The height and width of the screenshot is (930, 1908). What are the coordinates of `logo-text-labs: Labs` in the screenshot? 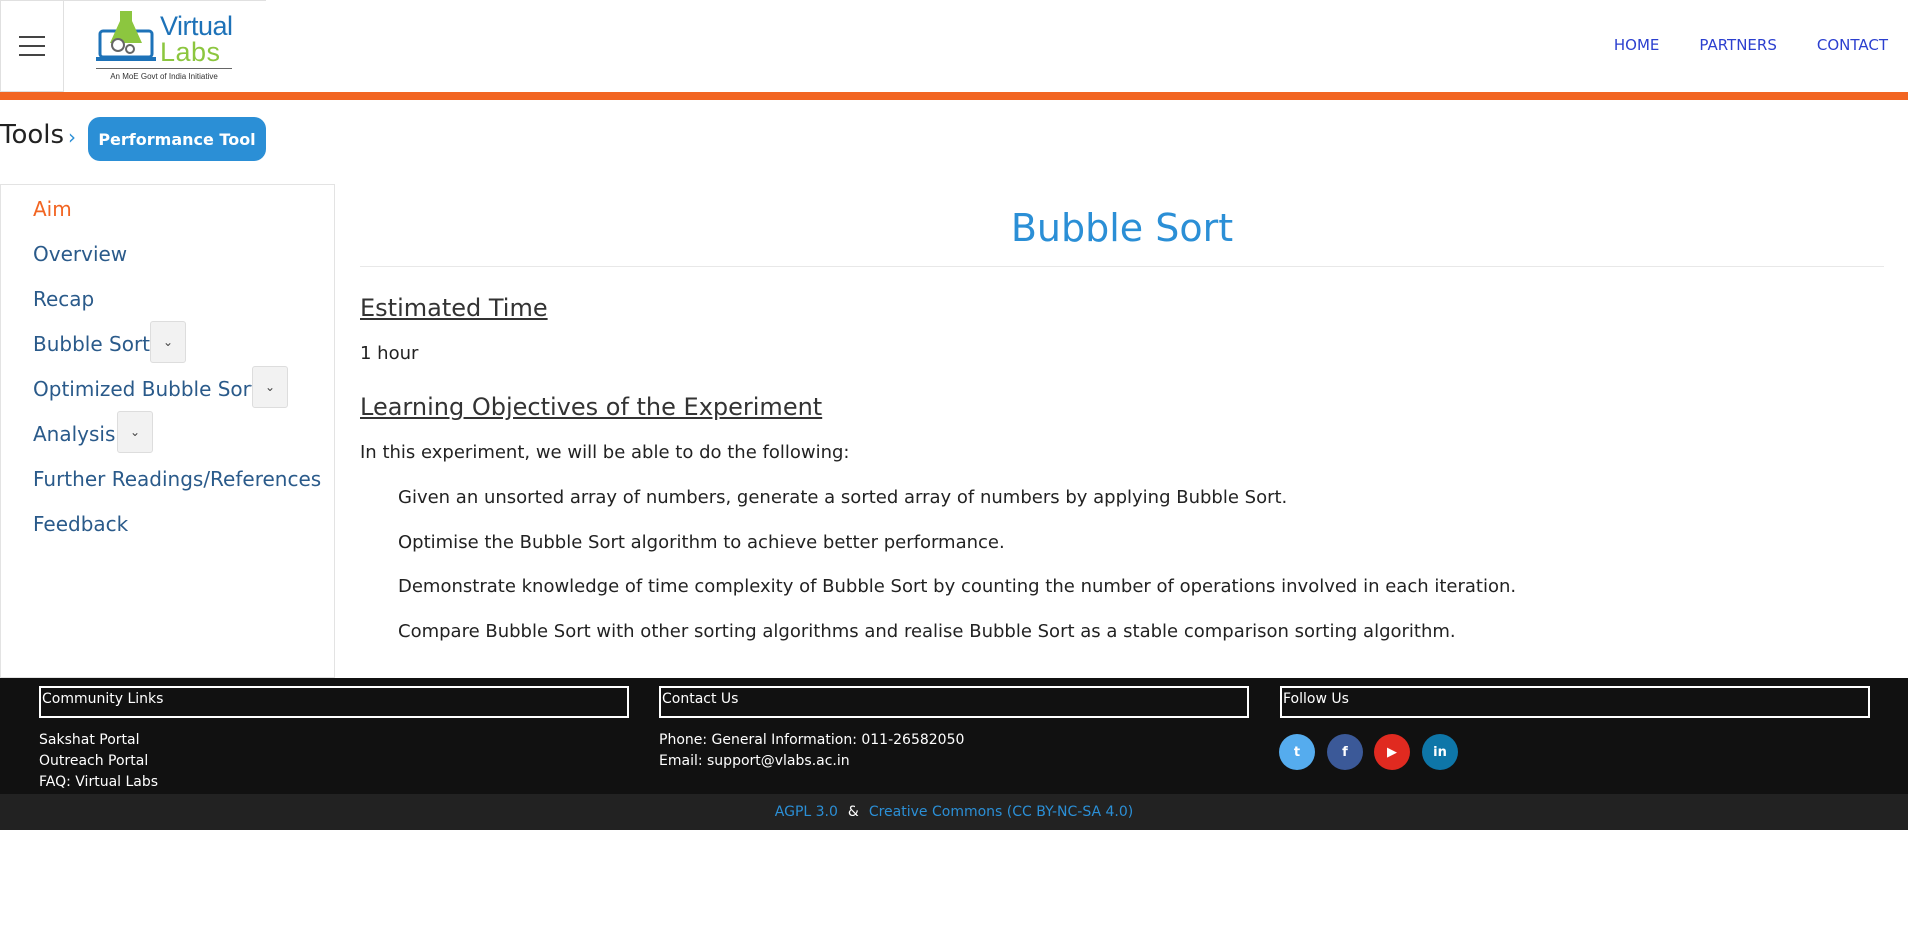 It's located at (190, 52).